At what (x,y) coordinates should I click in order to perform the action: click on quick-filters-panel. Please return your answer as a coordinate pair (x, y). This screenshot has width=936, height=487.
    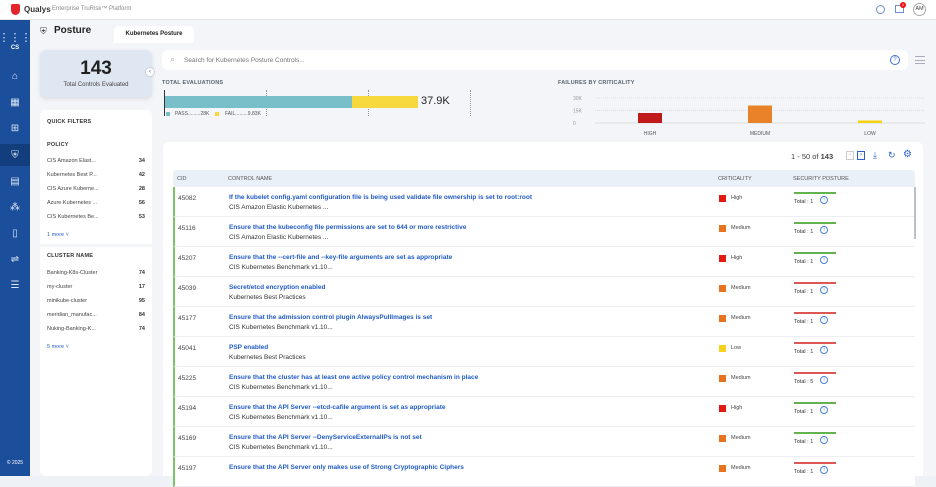
    Looking at the image, I should click on (96, 293).